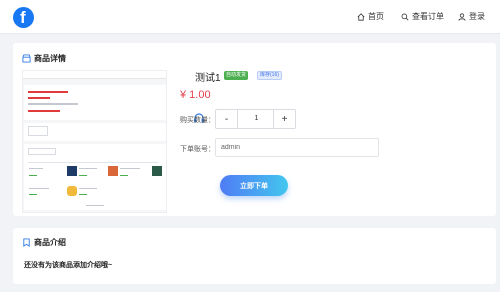  I want to click on quantity-value: 1, so click(256, 119).